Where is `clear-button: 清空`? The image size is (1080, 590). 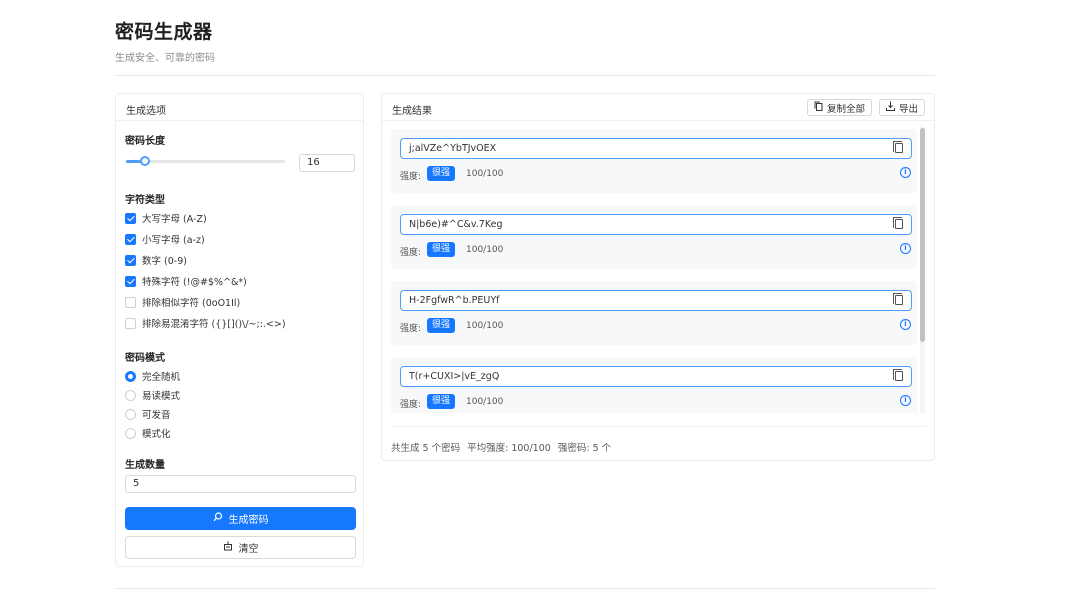
clear-button: 清空 is located at coordinates (240, 547).